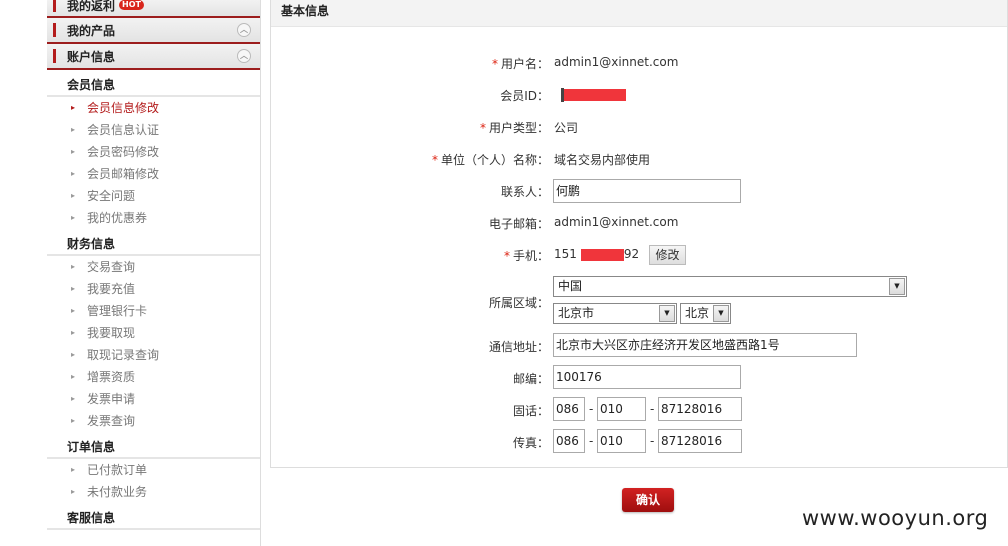  I want to click on phone-label: 固话：, so click(530, 411).